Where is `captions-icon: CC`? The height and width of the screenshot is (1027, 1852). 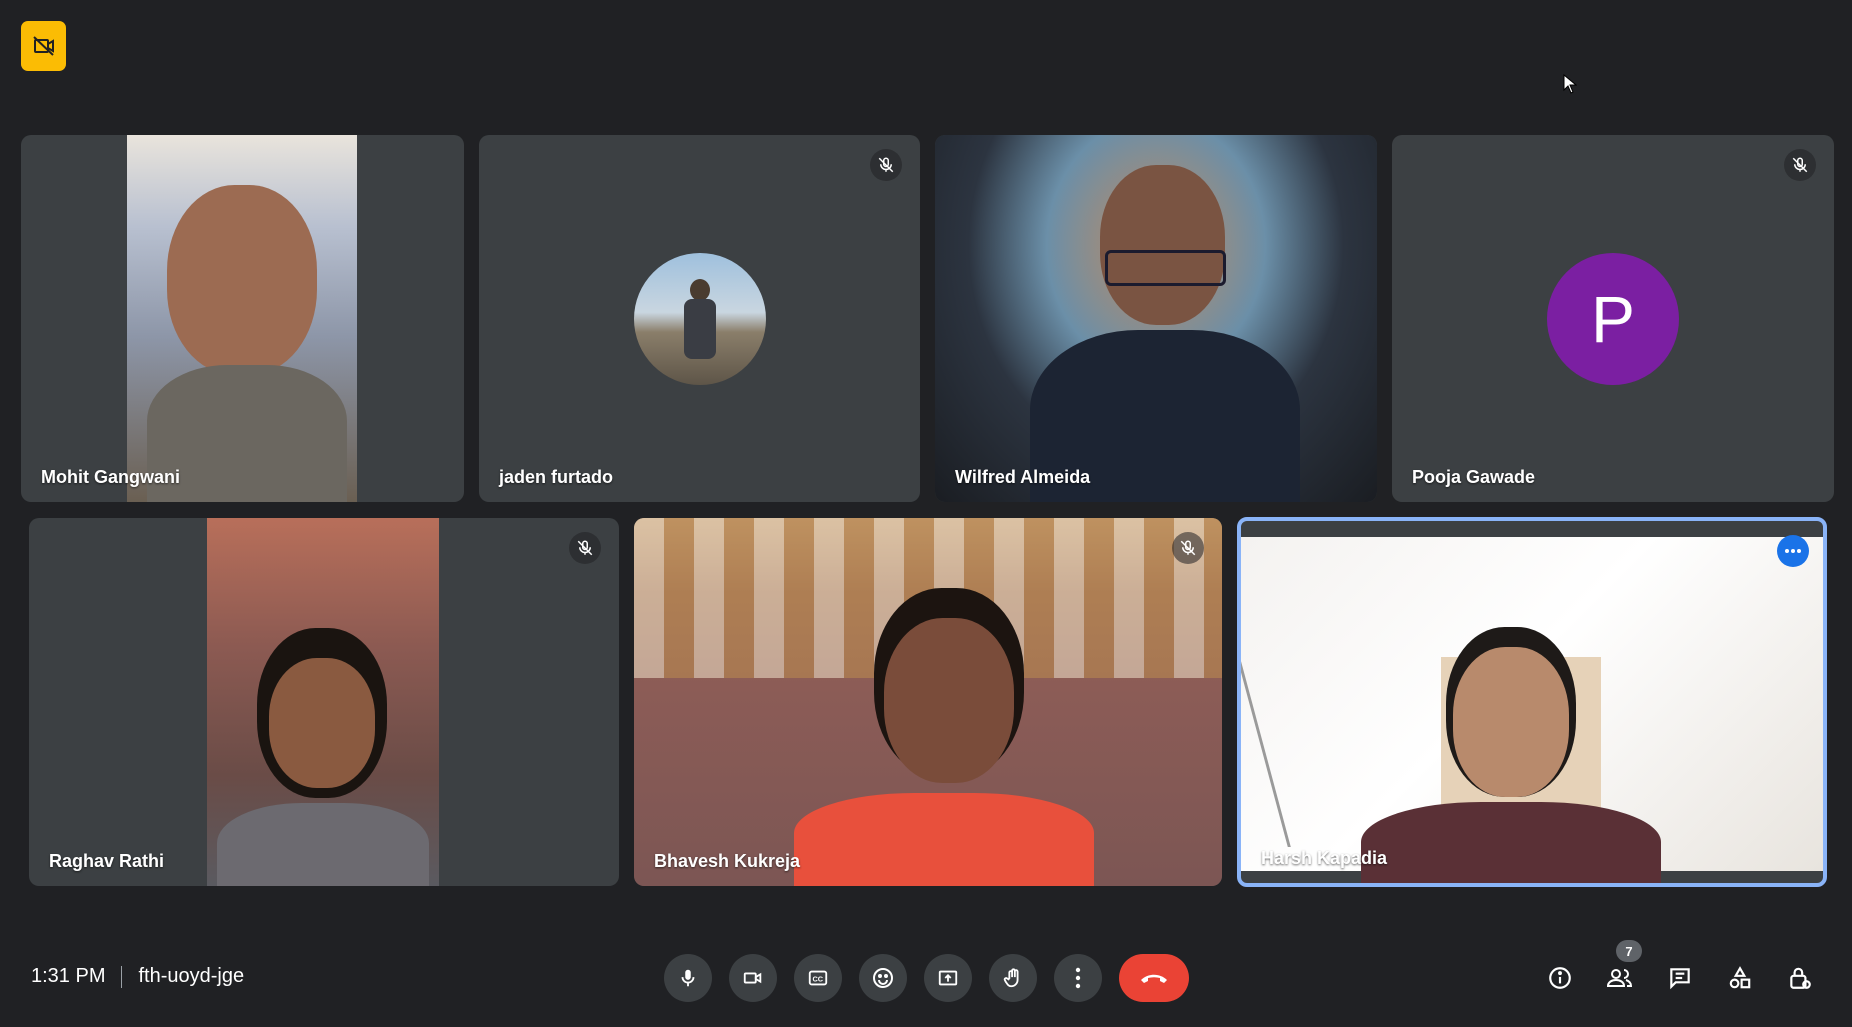 captions-icon: CC is located at coordinates (818, 978).